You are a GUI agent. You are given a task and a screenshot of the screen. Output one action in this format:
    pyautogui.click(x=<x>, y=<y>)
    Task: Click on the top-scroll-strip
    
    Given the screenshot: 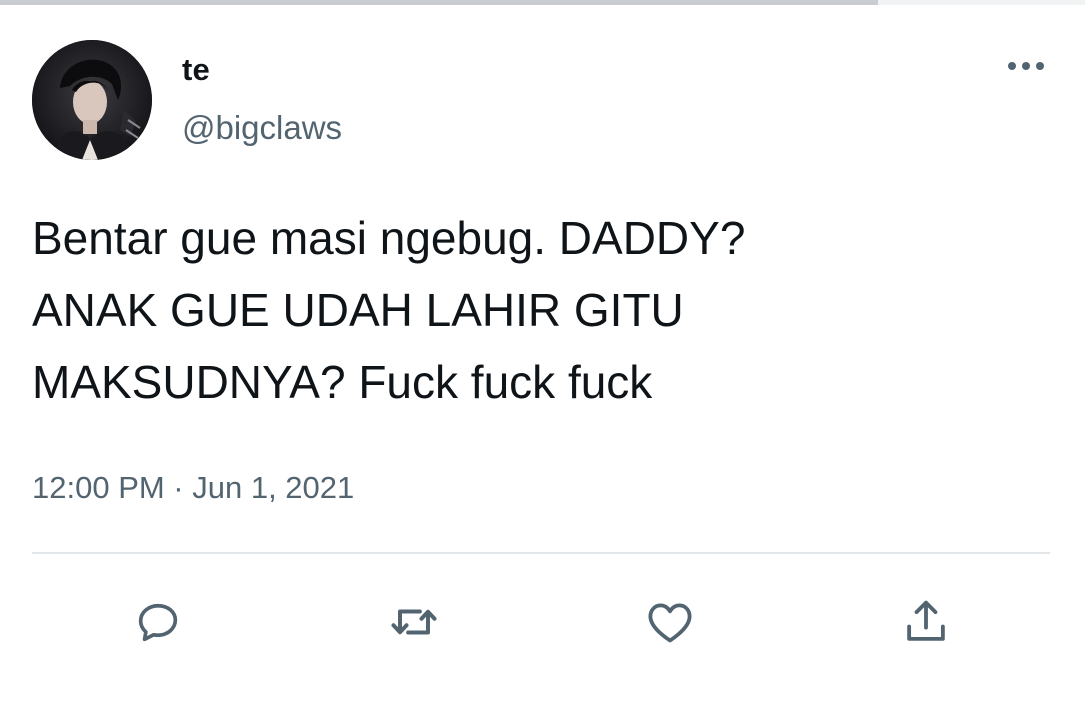 What is the action you would take?
    pyautogui.click(x=542, y=2)
    